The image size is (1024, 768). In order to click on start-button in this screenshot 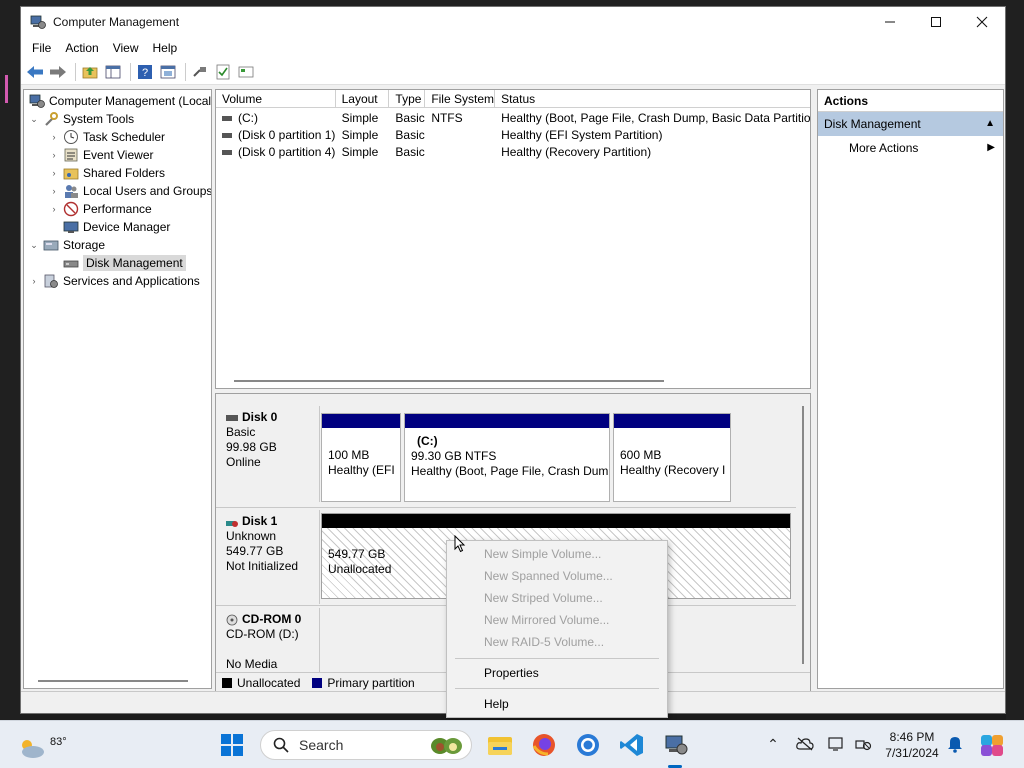, I will do `click(232, 745)`.